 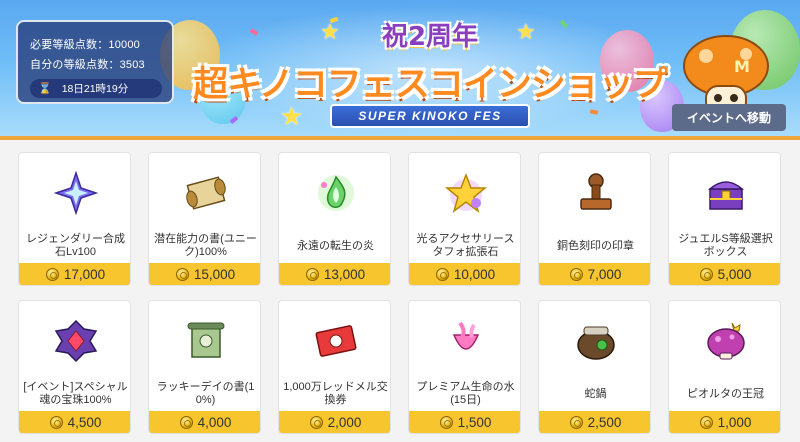 What do you see at coordinates (335, 245) in the screenshot?
I see `item-name: 永遠の転生の炎` at bounding box center [335, 245].